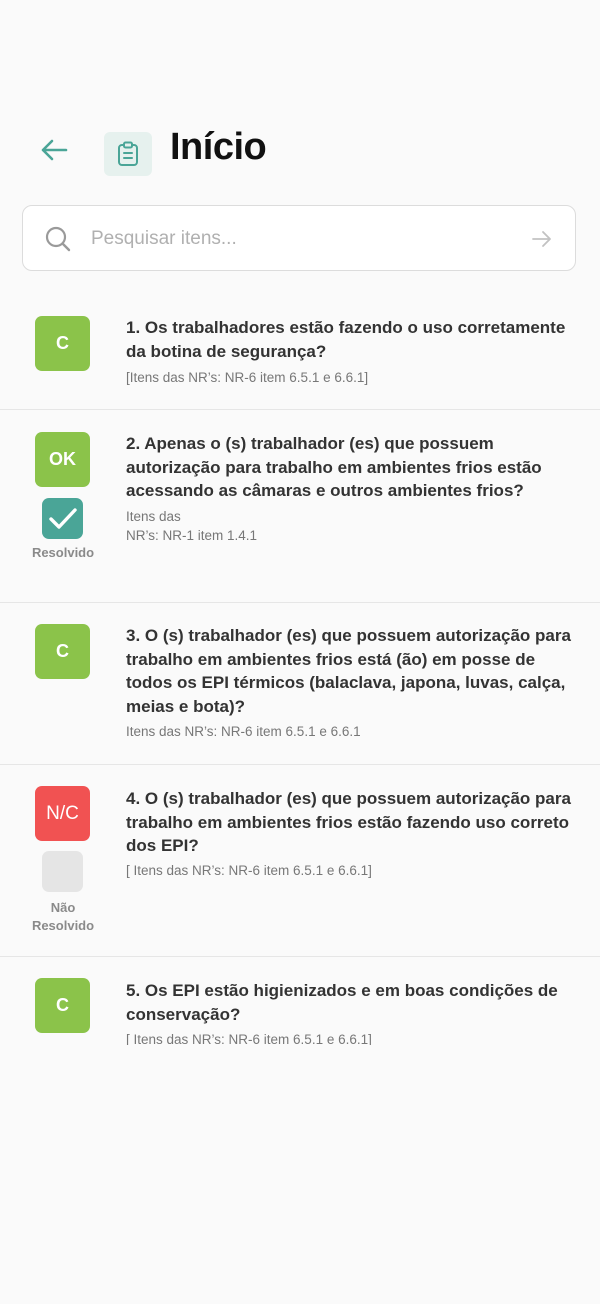 This screenshot has width=600, height=1304. I want to click on search-input, so click(301, 239).